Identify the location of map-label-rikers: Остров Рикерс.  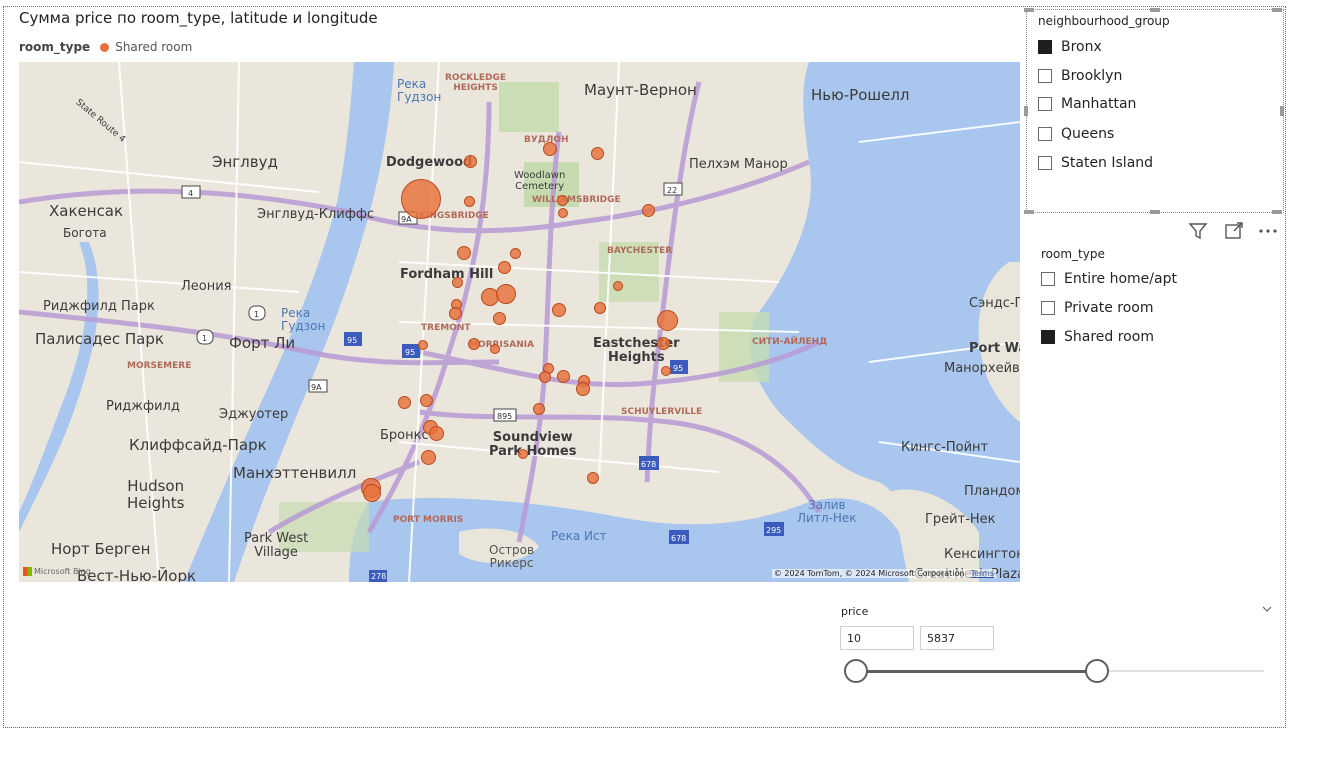
(512, 557).